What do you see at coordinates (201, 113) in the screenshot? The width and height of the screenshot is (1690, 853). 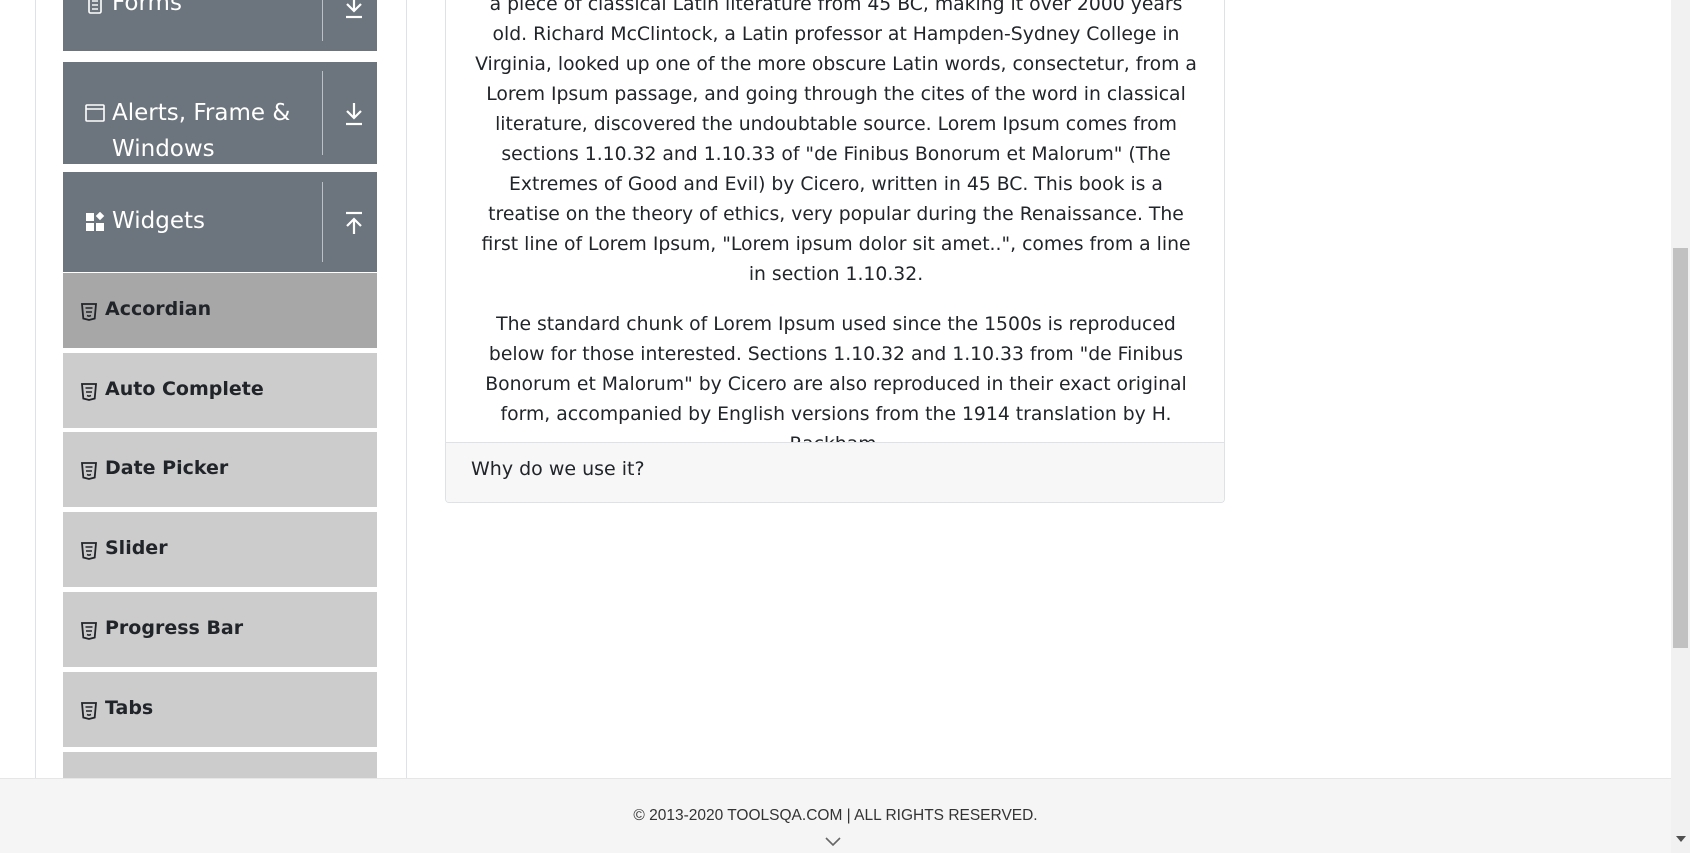 I see `sidebar-group-label-line1: Alerts, Frame &` at bounding box center [201, 113].